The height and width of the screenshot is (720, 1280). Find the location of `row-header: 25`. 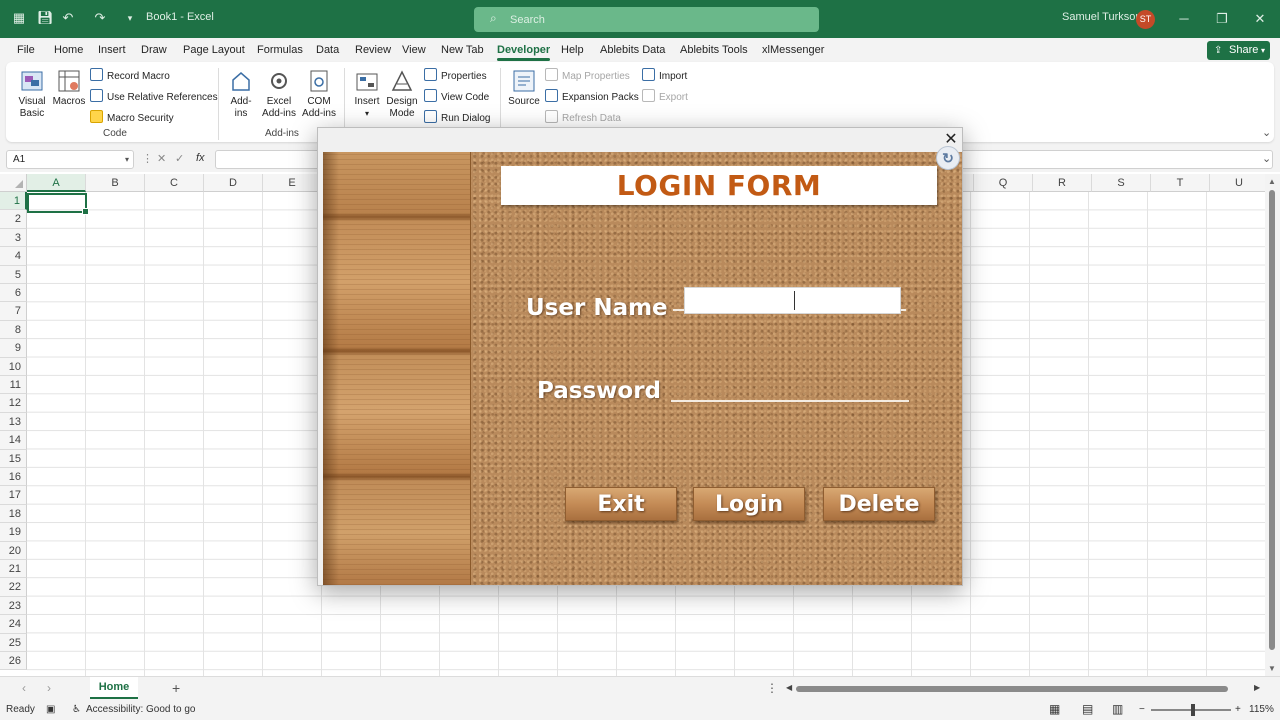

row-header: 25 is located at coordinates (13, 642).